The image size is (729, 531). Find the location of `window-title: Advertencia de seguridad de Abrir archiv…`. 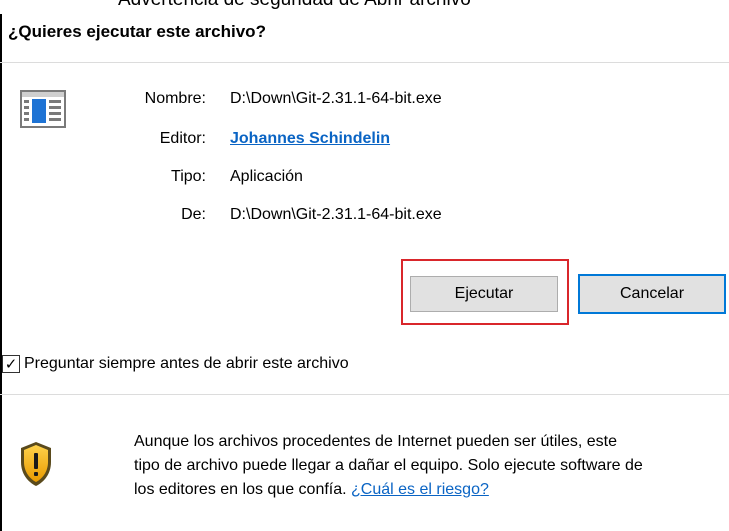

window-title: Advertencia de seguridad de Abrir archiv… is located at coordinates (294, 5).